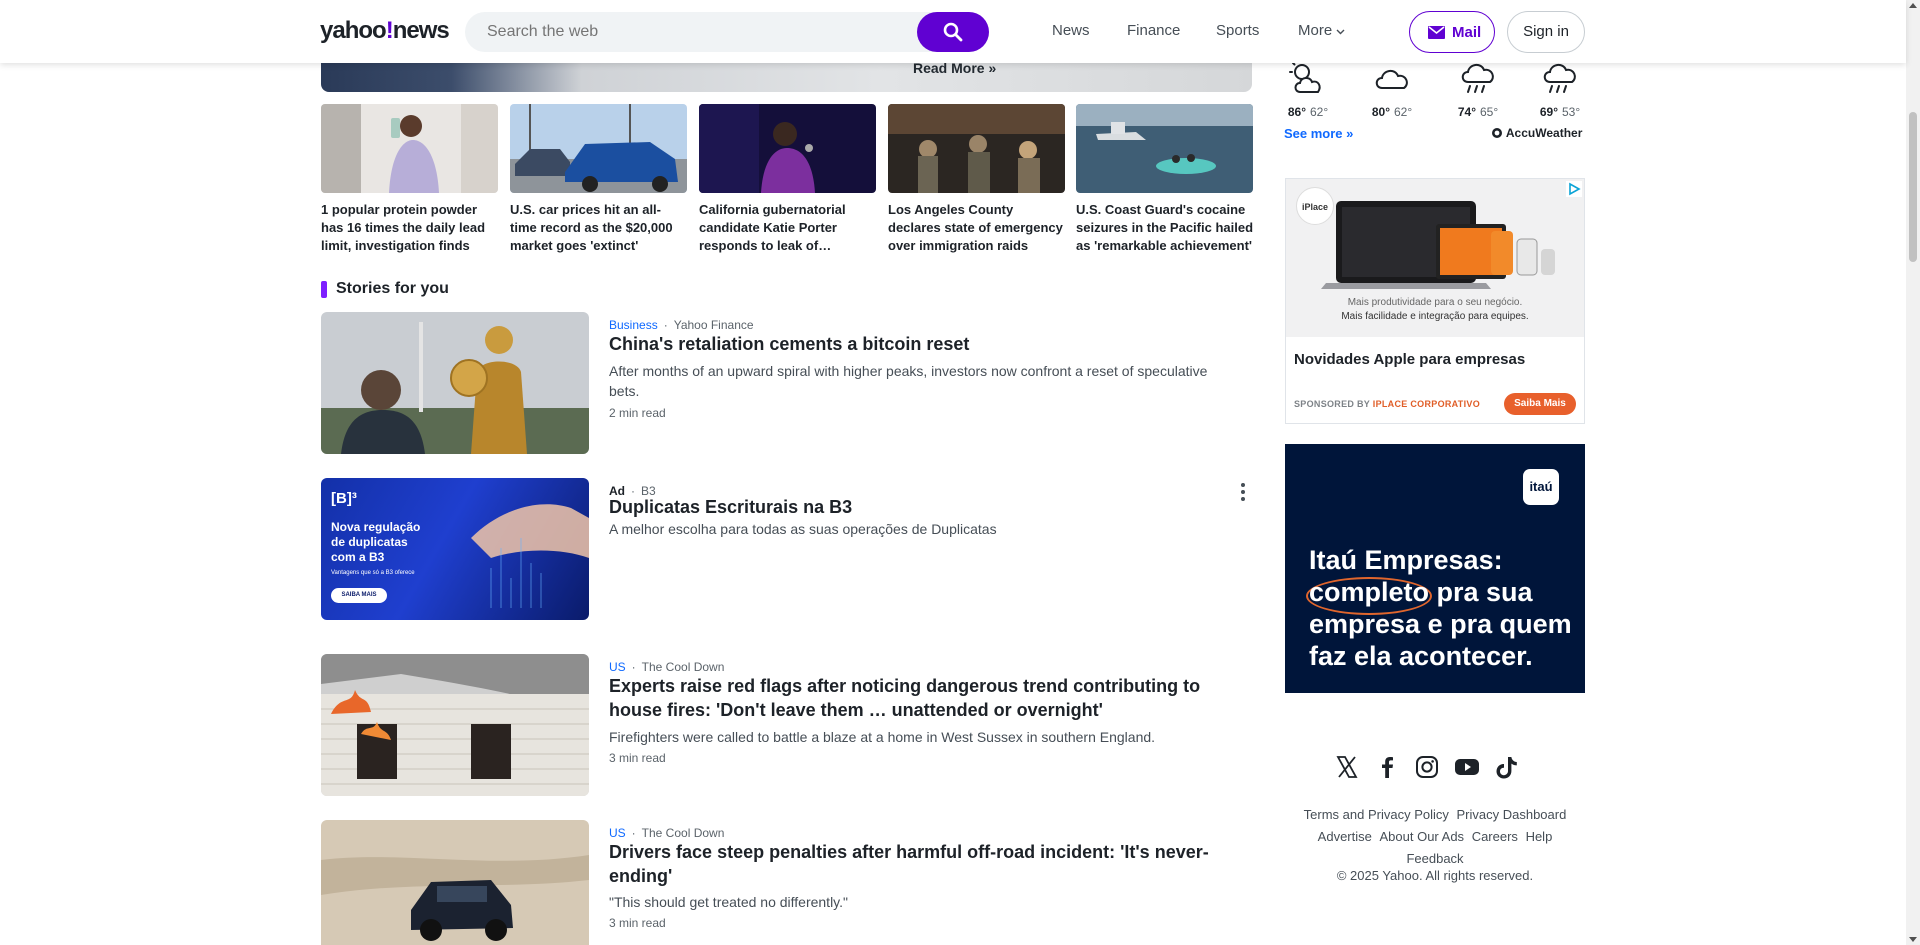  I want to click on scroll-down-arrow-icon, so click(1913, 939).